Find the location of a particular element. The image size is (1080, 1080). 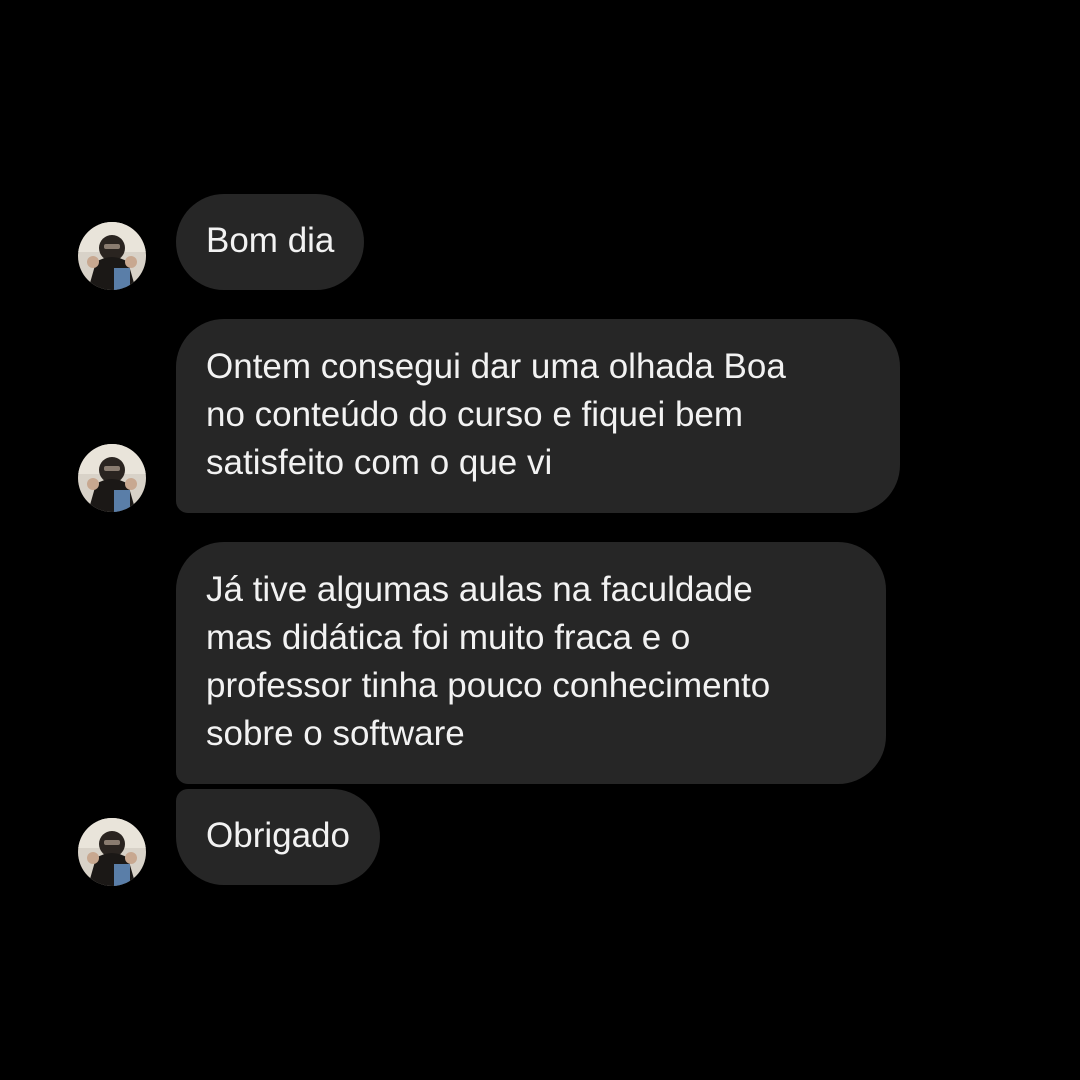

message-text: mas didática foi muito fraca e o is located at coordinates (448, 637).